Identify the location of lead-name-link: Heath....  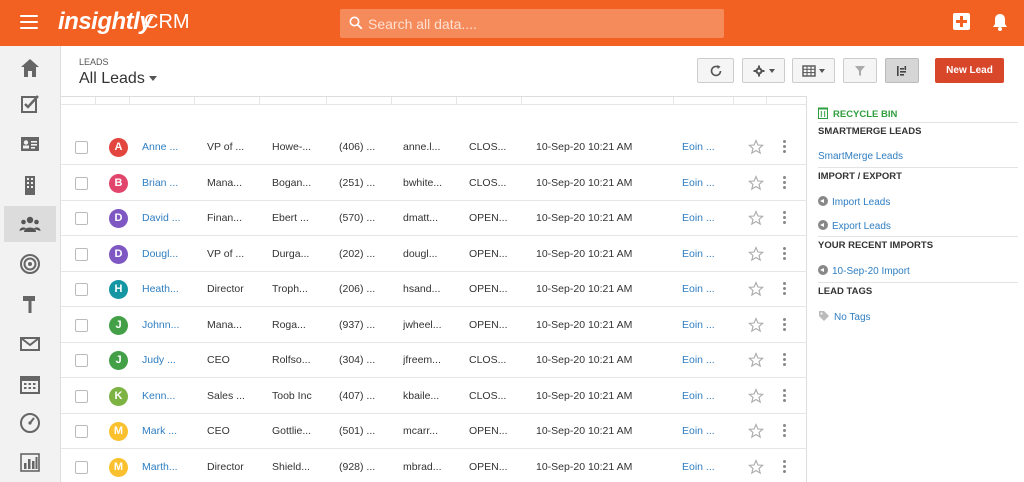
(172, 289).